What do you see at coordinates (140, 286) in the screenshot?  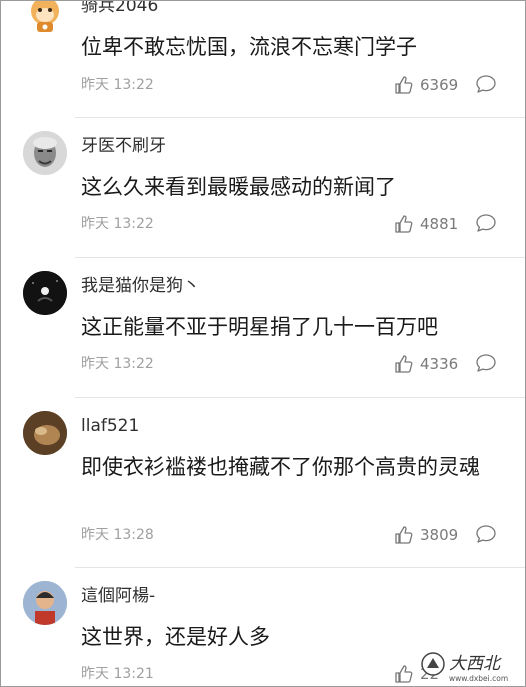 I see `comment-username: 我是猫你是狗丶` at bounding box center [140, 286].